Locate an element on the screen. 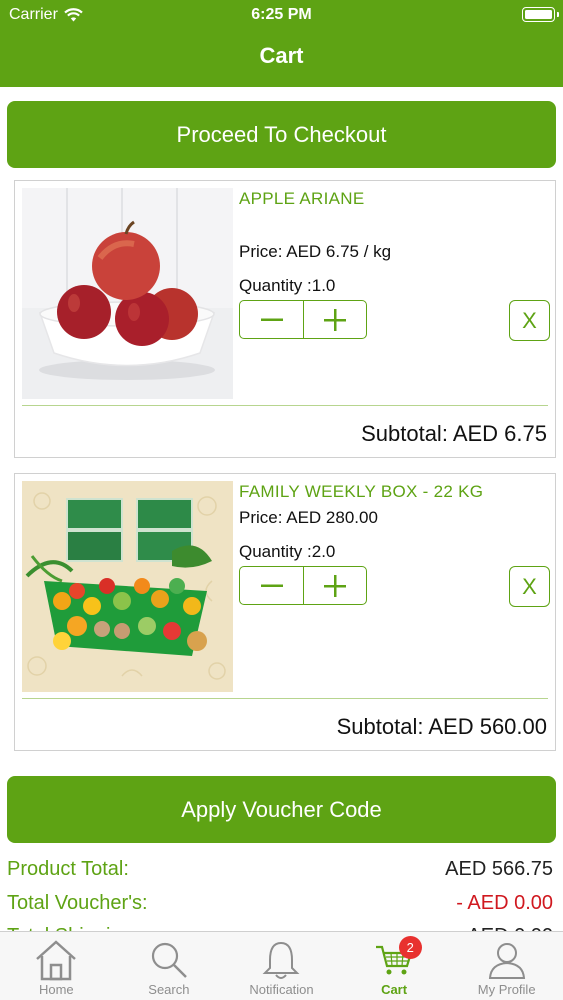 This screenshot has width=563, height=1000. product-quantity: Quantity :1.0 is located at coordinates (287, 285).